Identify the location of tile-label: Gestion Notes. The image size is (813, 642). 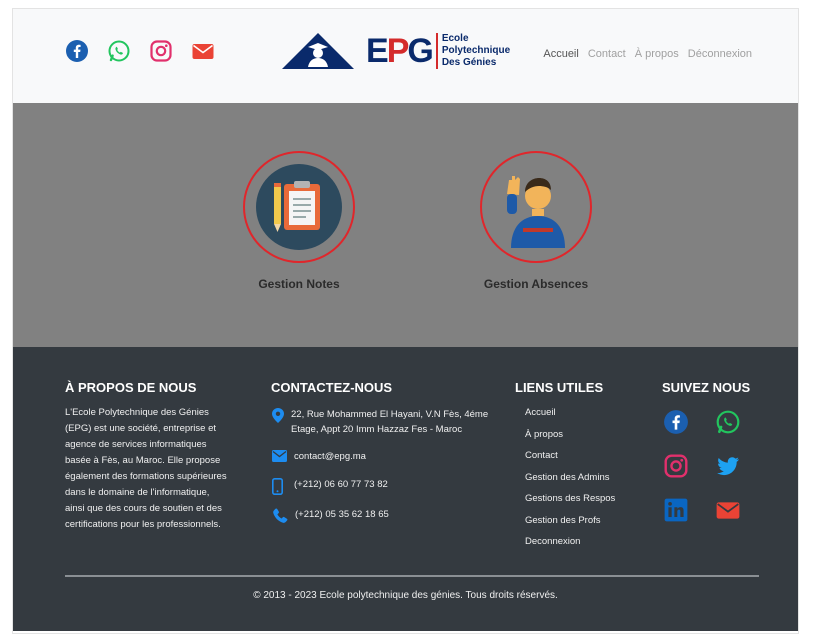
(299, 284).